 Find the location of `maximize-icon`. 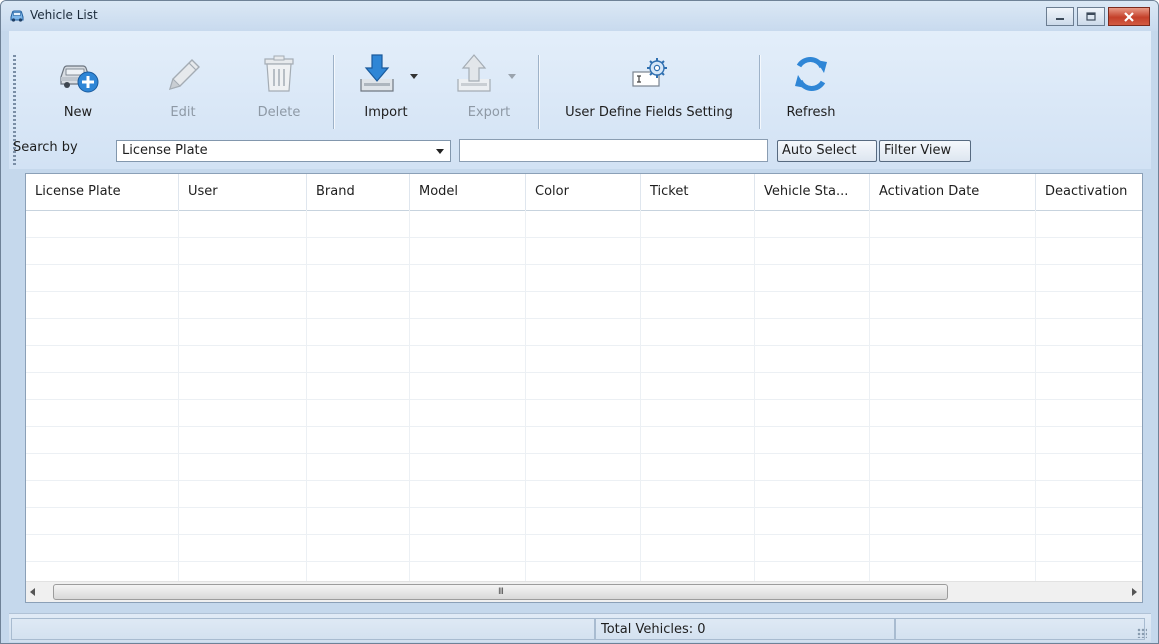

maximize-icon is located at coordinates (1091, 16).